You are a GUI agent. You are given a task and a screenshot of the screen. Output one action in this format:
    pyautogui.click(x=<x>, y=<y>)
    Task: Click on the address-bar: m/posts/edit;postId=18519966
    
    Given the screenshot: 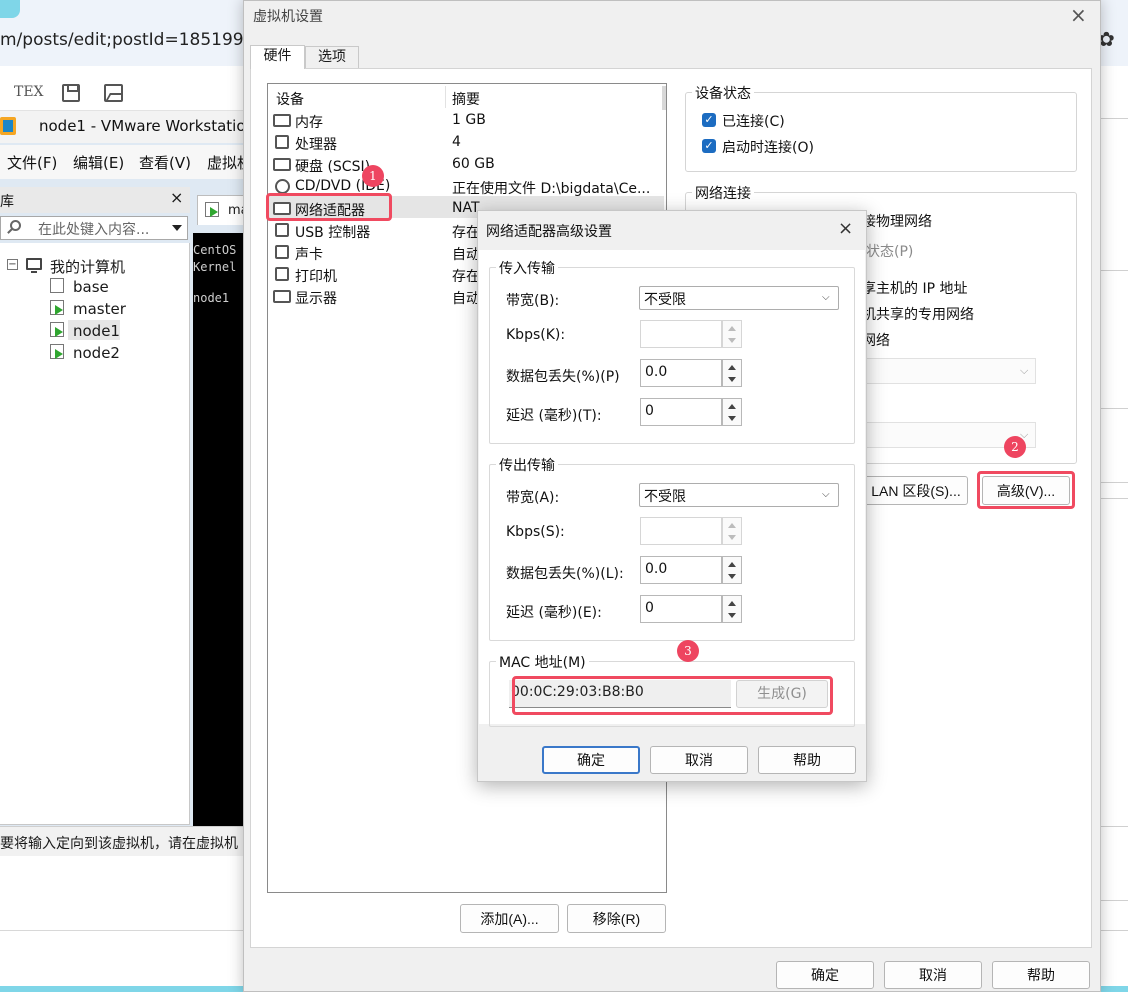 What is the action you would take?
    pyautogui.click(x=132, y=40)
    